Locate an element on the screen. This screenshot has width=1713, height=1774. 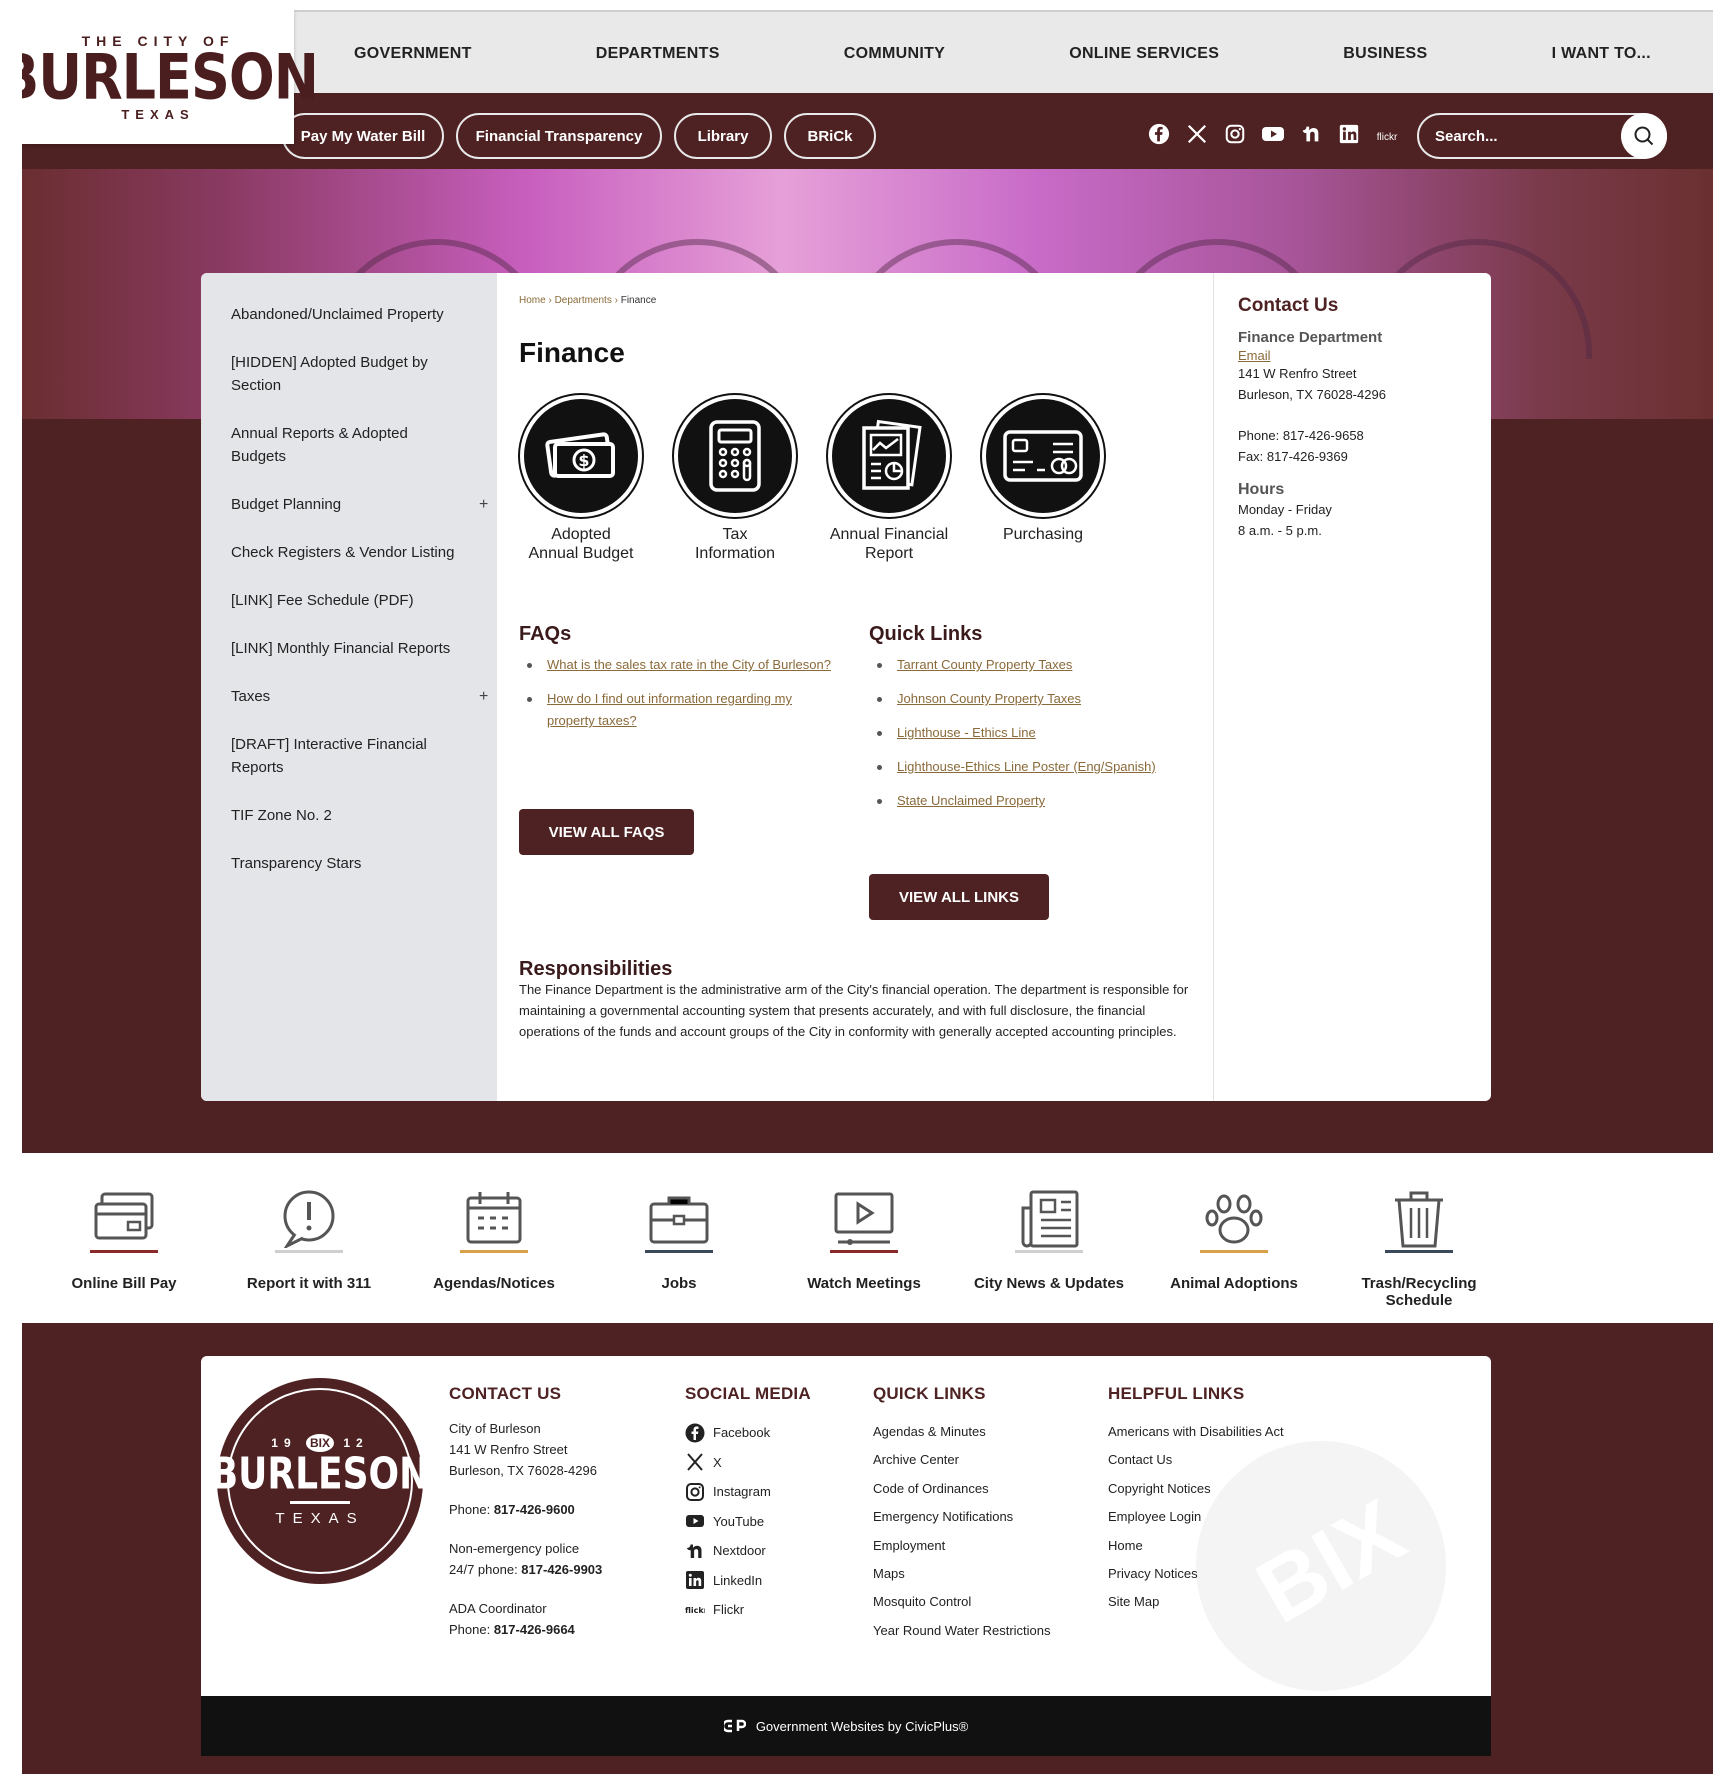
footer-quick-link: Archive Center is located at coordinates (988, 1460).